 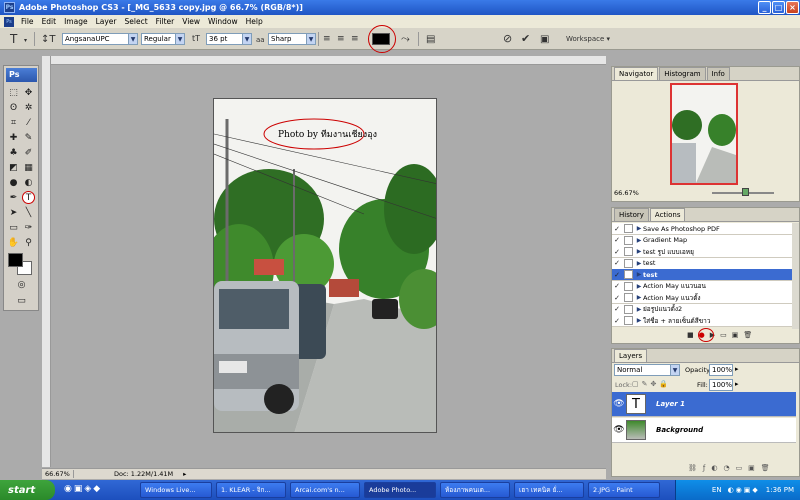 What do you see at coordinates (28, 152) in the screenshot?
I see `history-brush-tool-icon: ✐` at bounding box center [28, 152].